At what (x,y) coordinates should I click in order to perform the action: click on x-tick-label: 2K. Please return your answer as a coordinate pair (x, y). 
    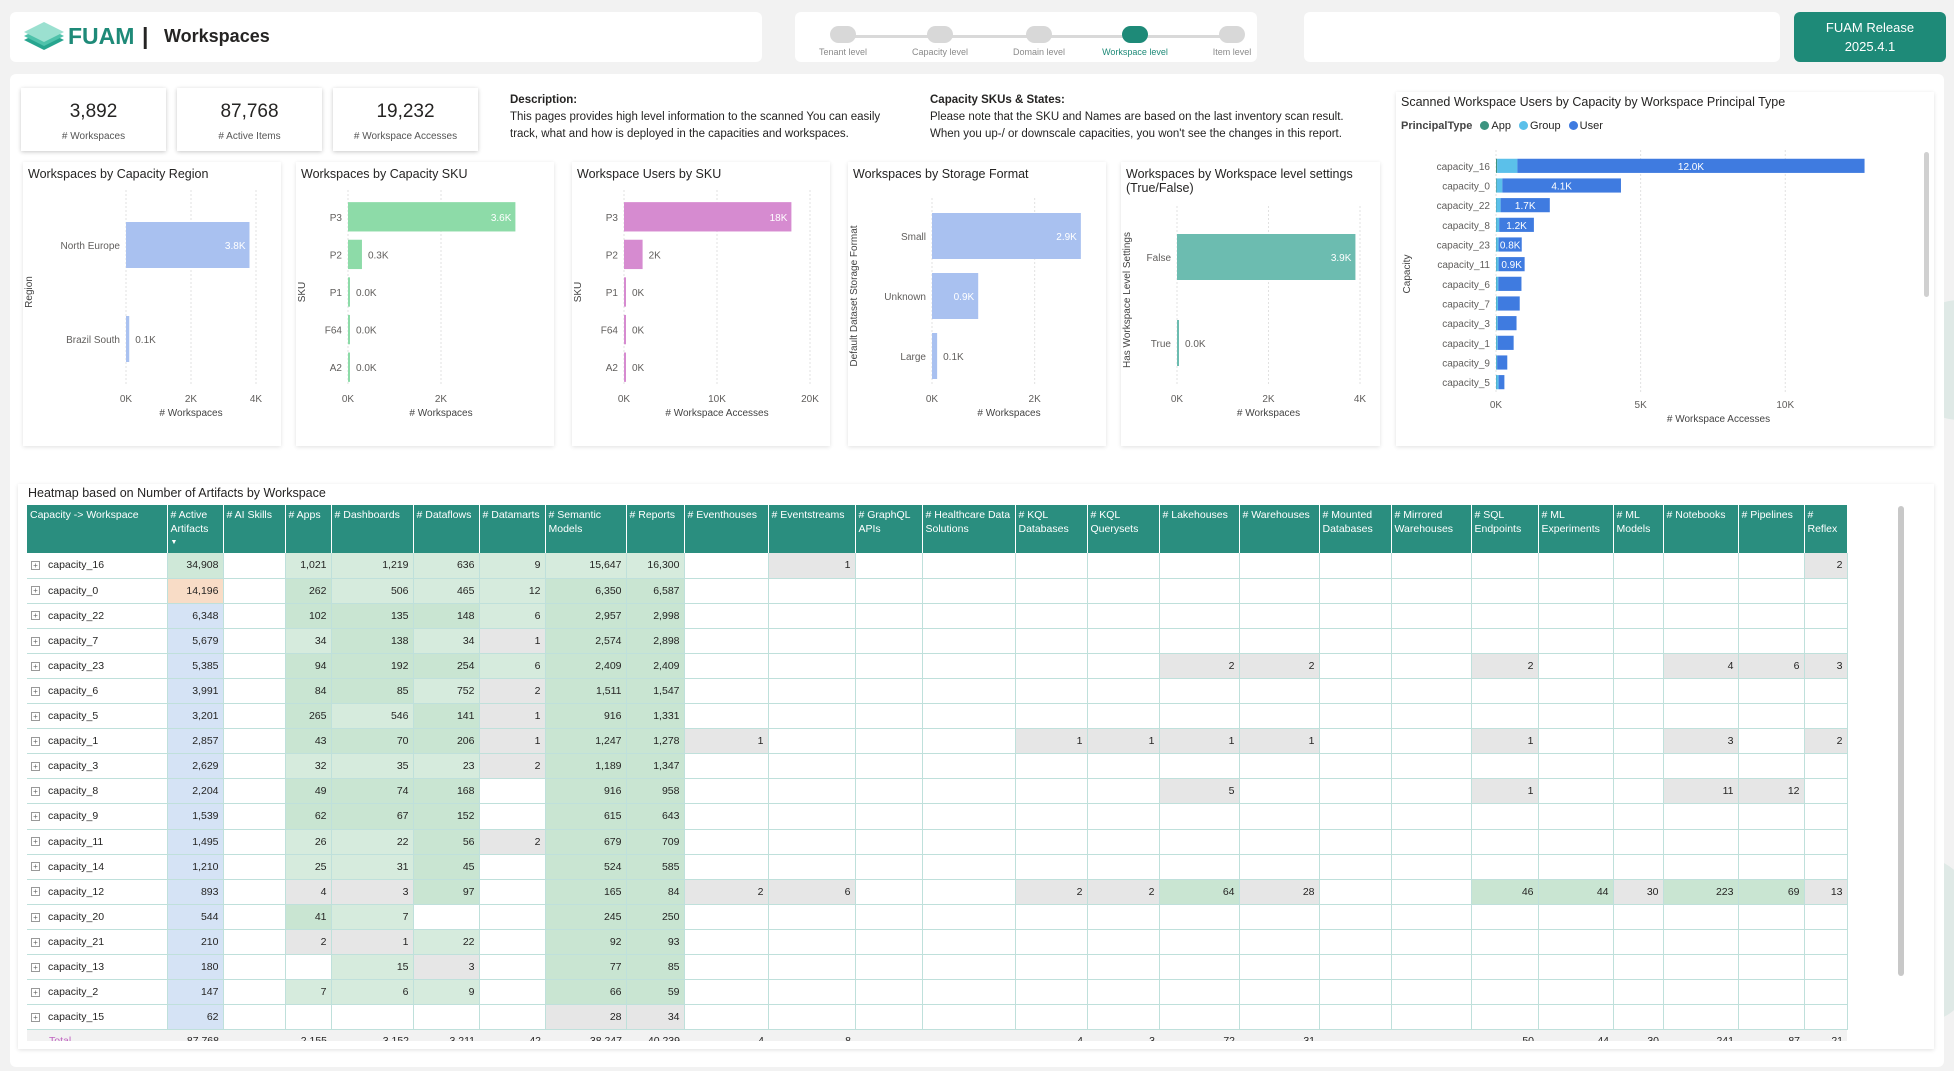
    Looking at the image, I should click on (1268, 399).